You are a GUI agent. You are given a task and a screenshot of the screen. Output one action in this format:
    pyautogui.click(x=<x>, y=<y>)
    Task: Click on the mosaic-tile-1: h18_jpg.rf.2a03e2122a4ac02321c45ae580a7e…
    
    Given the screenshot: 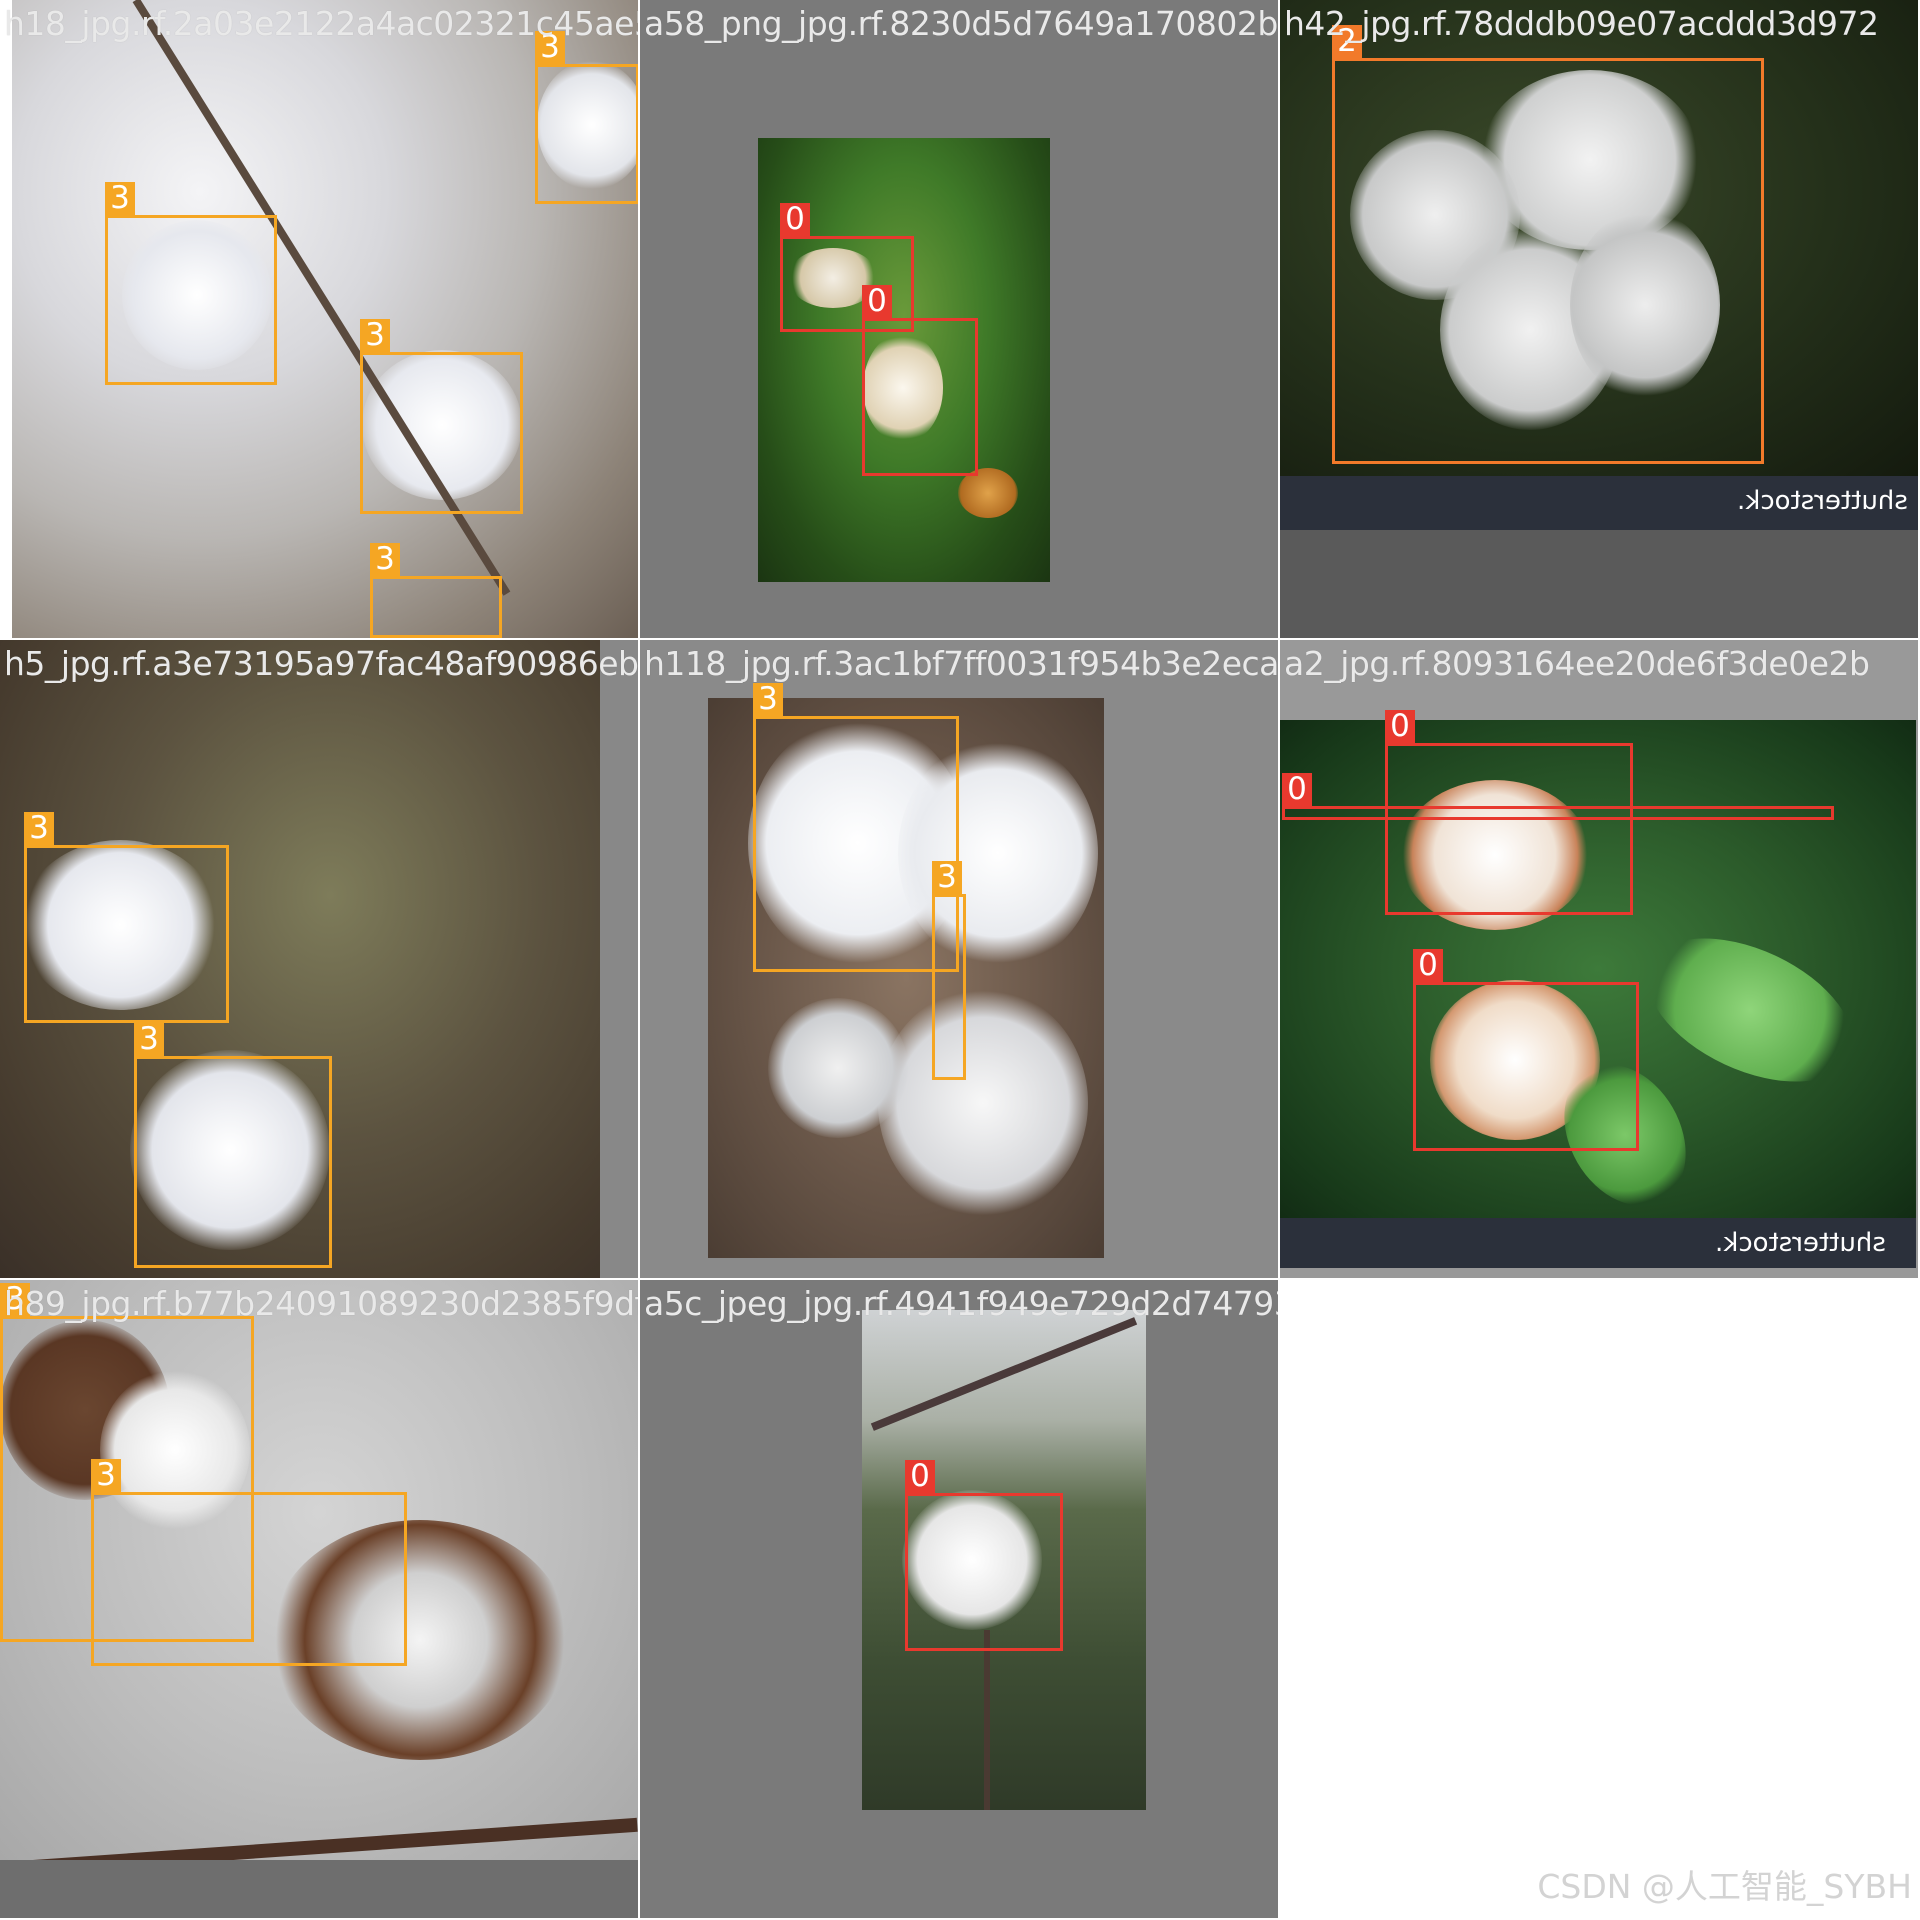 What is the action you would take?
    pyautogui.click(x=319, y=319)
    